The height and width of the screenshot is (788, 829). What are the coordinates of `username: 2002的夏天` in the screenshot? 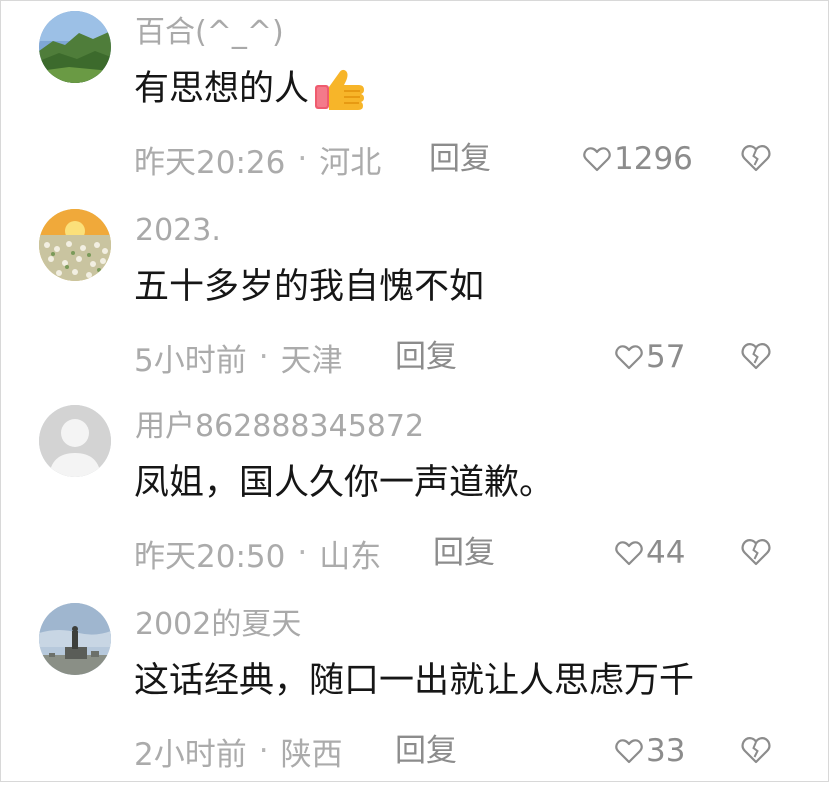 It's located at (218, 625).